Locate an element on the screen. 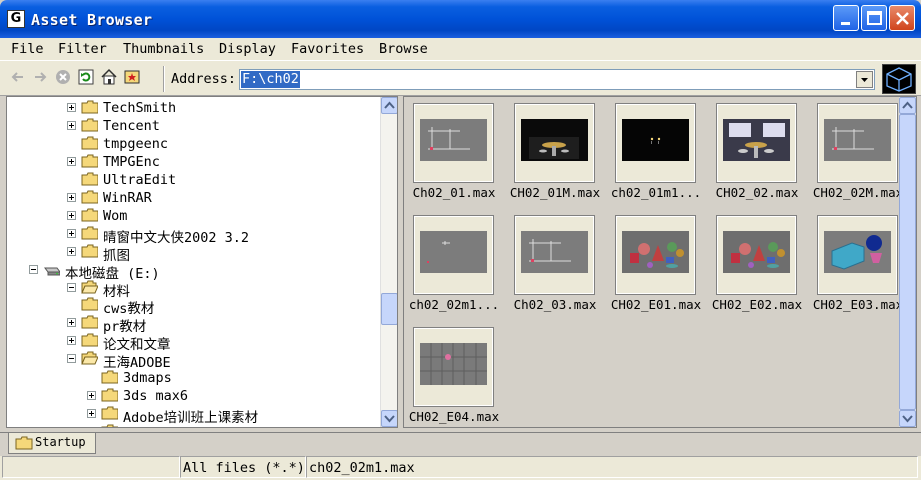 The image size is (921, 480). thumbnail-item: CH02_02M.max is located at coordinates (858, 149).